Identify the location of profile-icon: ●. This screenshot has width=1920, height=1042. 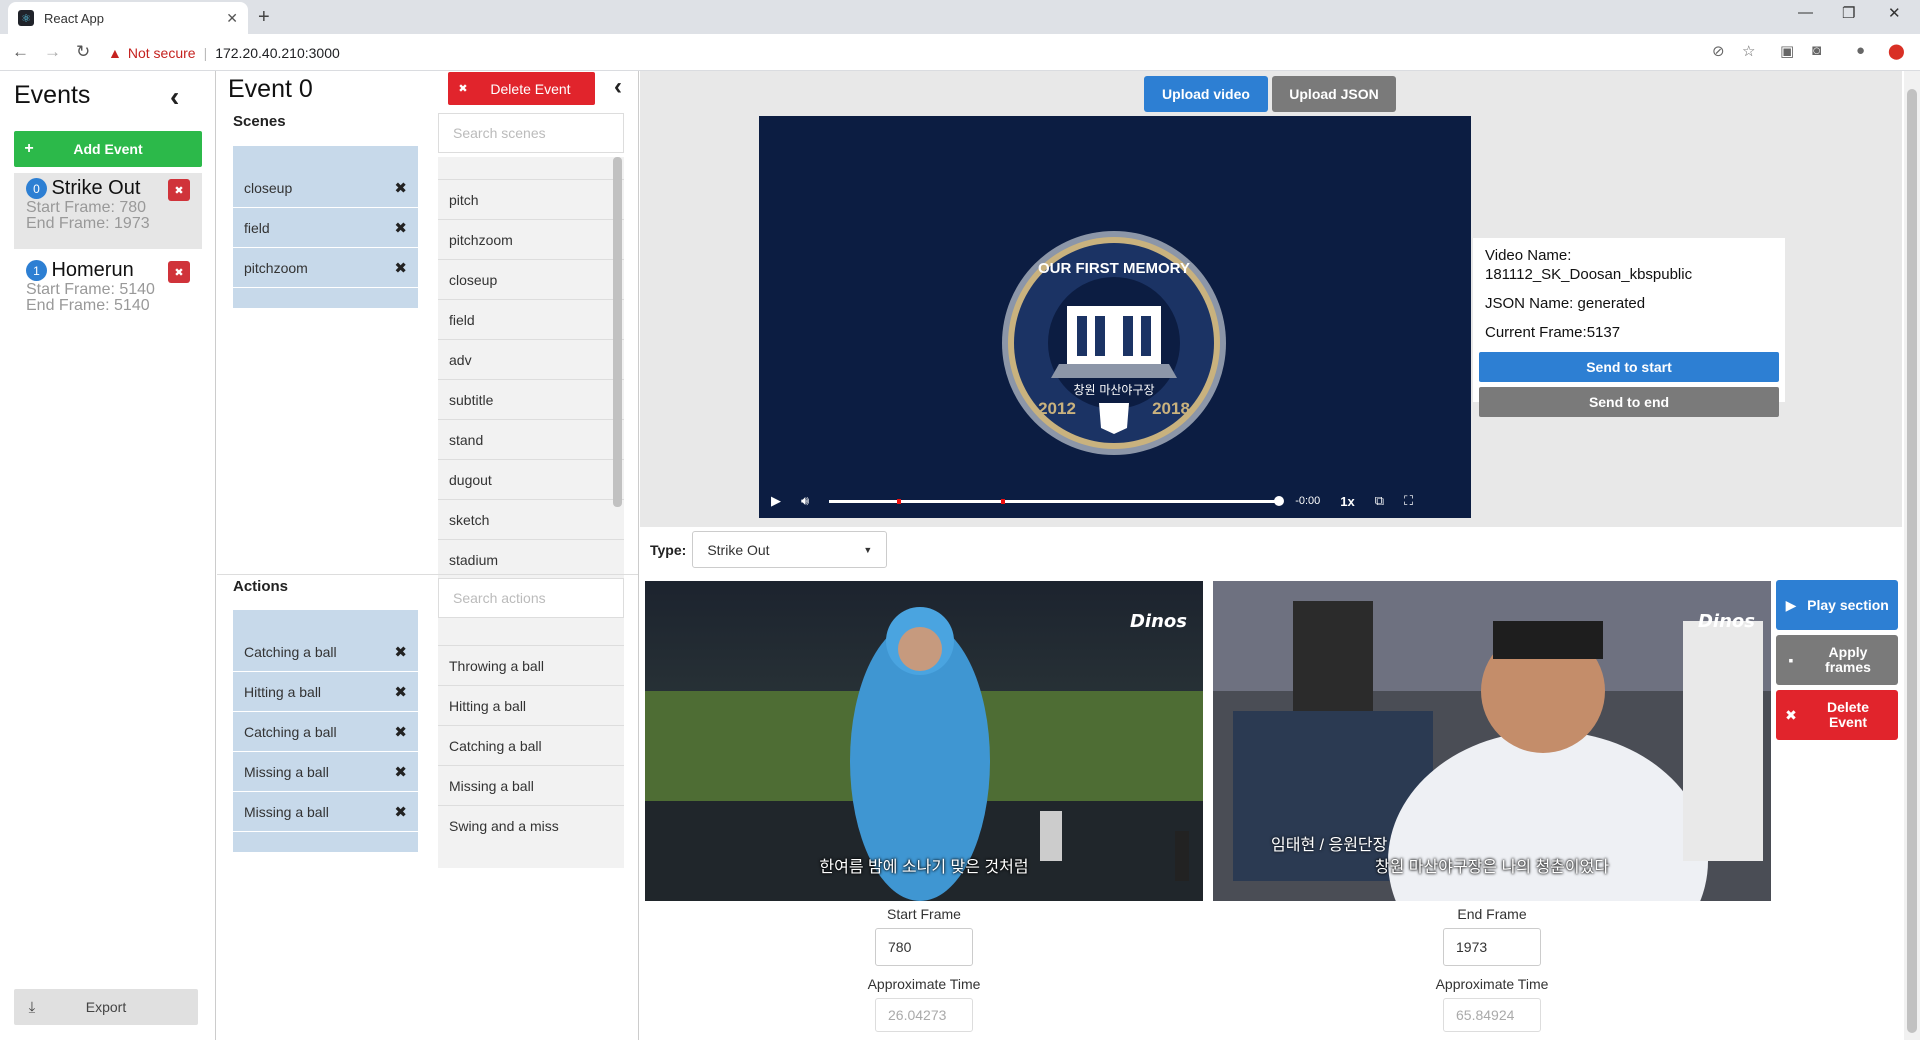
(1860, 50).